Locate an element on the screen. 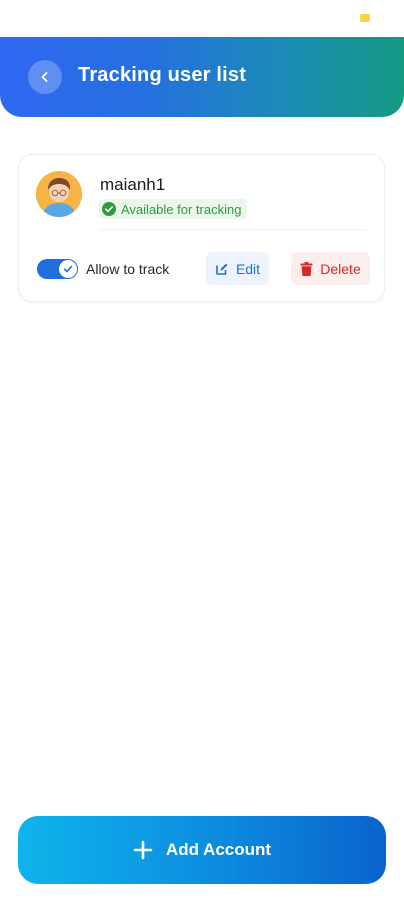 This screenshot has height=900, width=404. allow-track-toggle is located at coordinates (57, 269).